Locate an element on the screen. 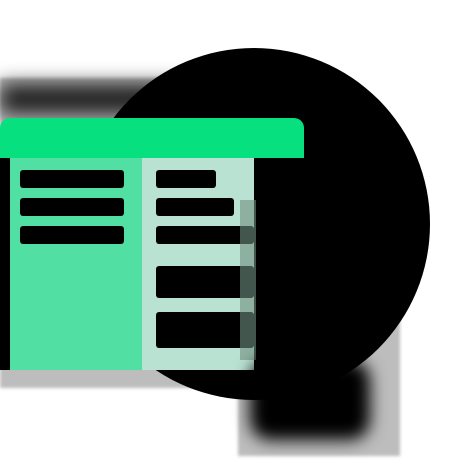 The width and height of the screenshot is (474, 474). window-sidebar-pane is located at coordinates (71, 264).